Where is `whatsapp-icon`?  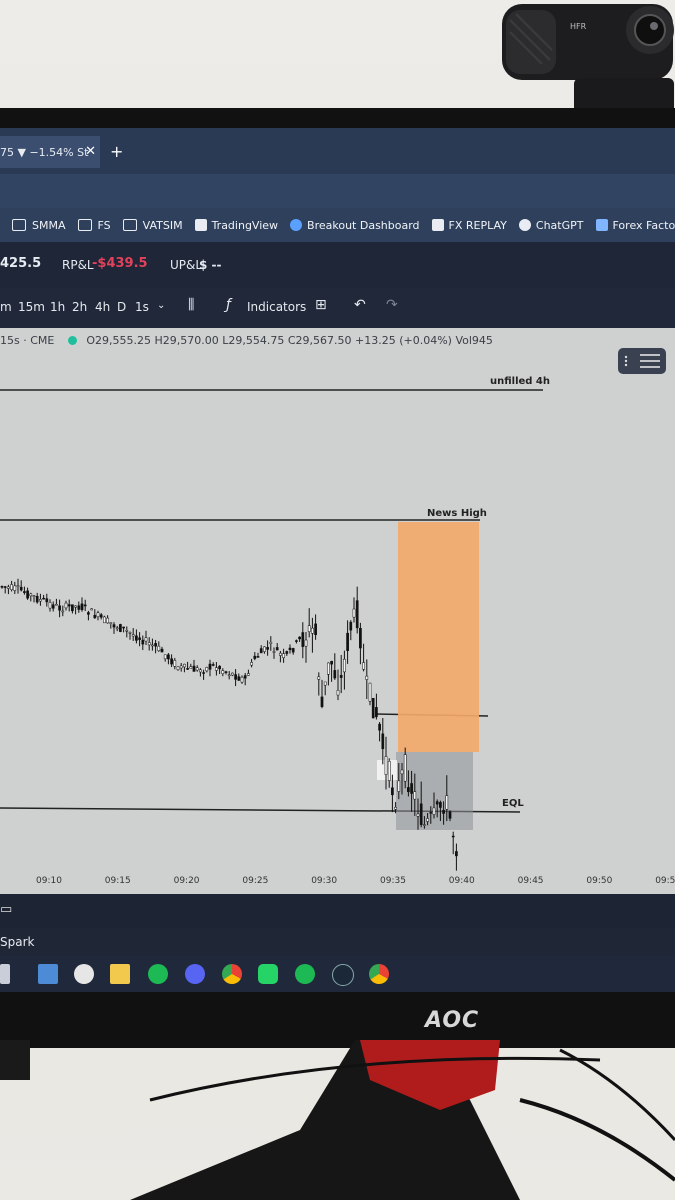 whatsapp-icon is located at coordinates (268, 974).